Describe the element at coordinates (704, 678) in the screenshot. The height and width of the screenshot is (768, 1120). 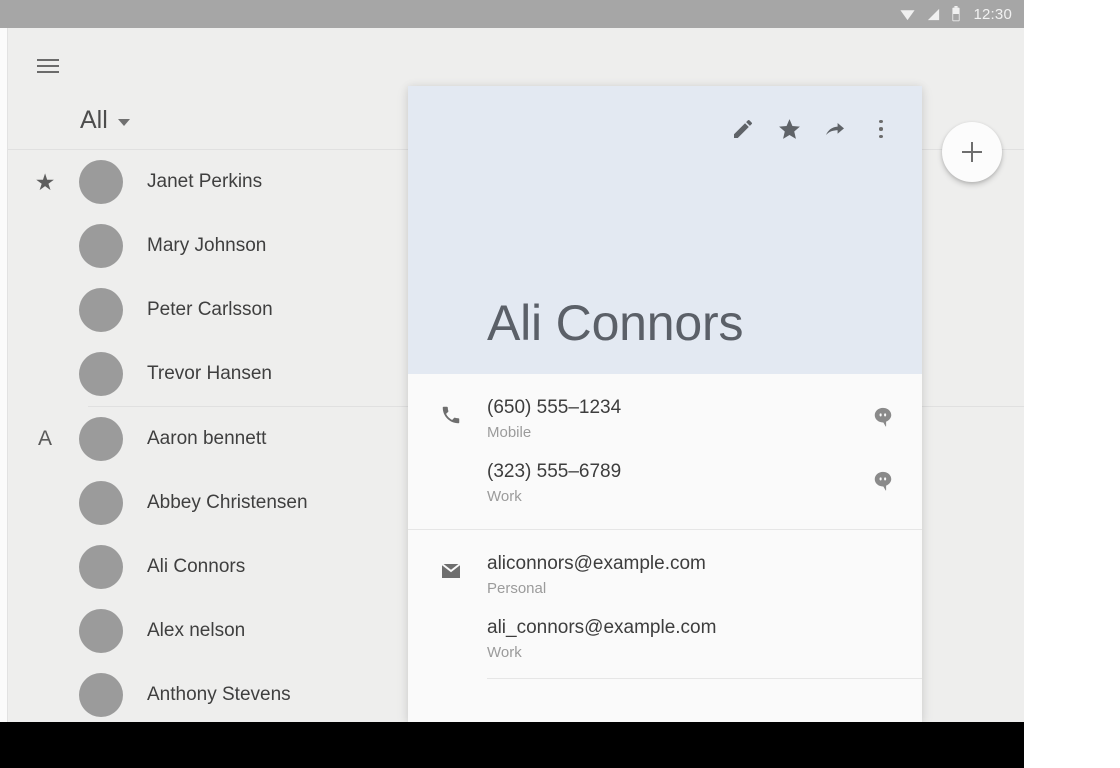
I see `info-group-separator` at that location.